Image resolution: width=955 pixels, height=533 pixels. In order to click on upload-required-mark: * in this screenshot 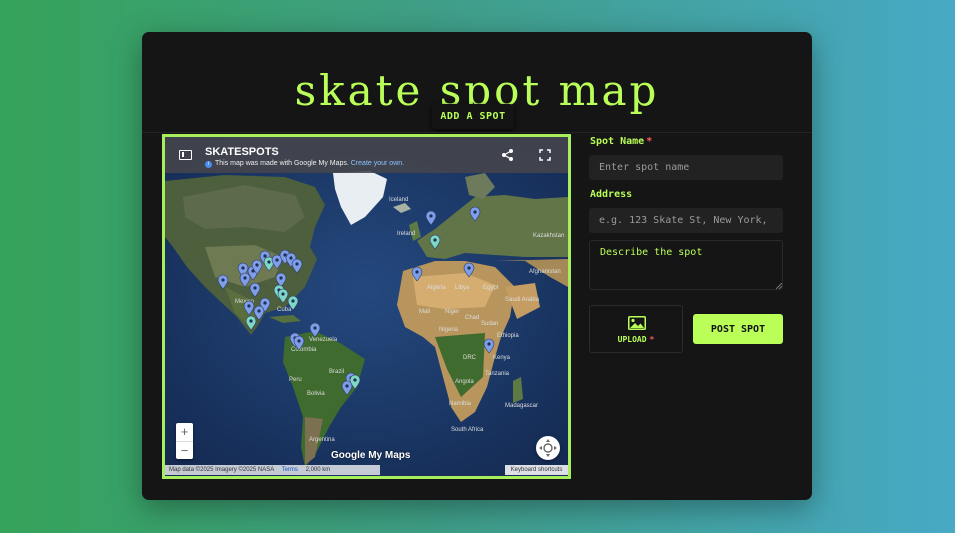, I will do `click(652, 339)`.